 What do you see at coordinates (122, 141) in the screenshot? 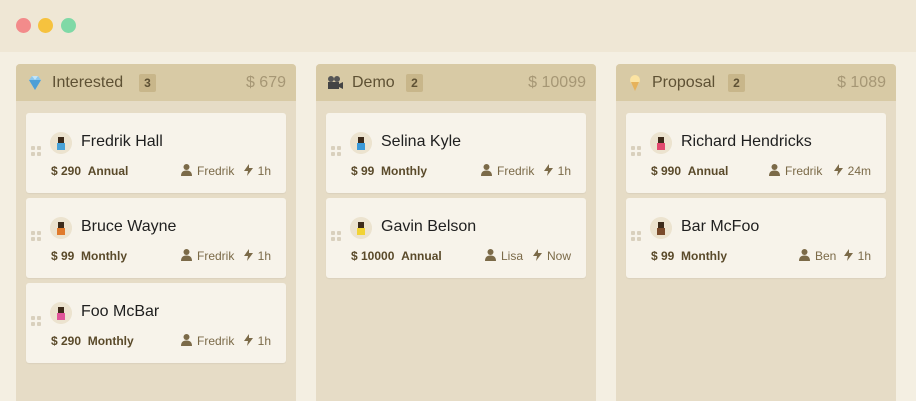
I see `contact-name: Fredrik Hall` at bounding box center [122, 141].